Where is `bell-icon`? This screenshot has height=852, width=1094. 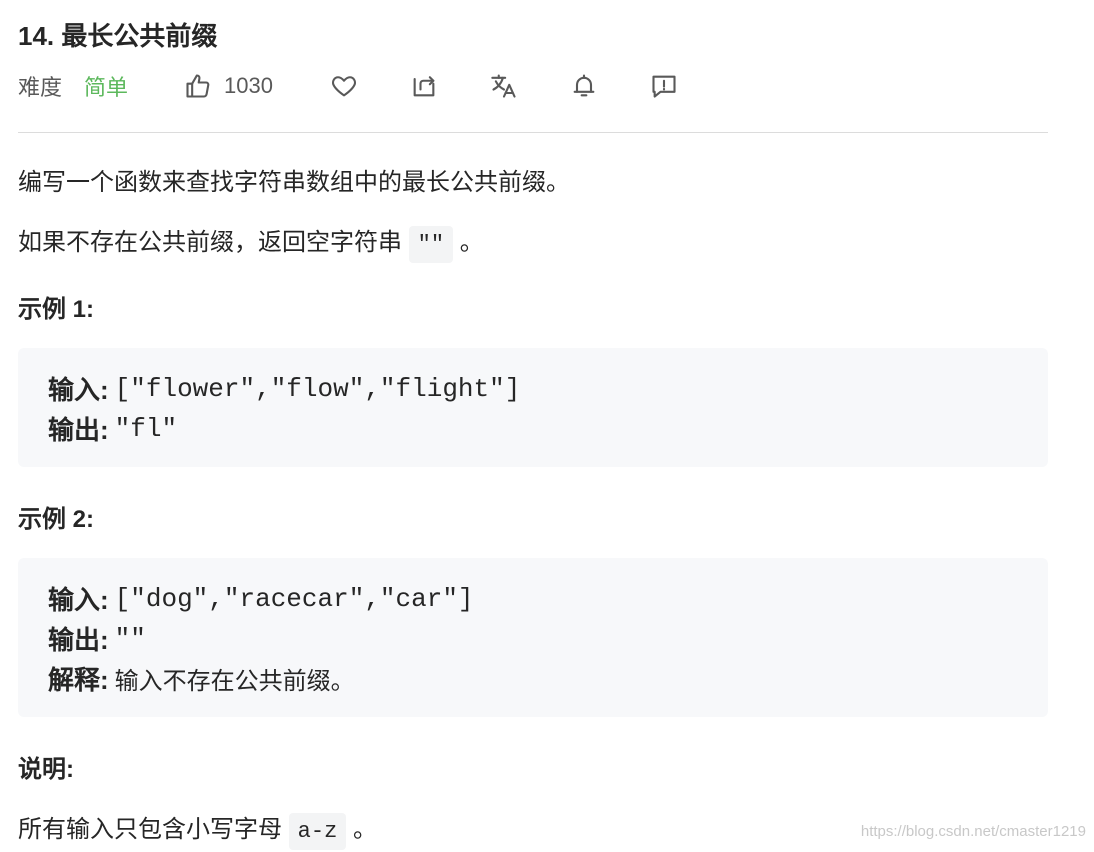
bell-icon is located at coordinates (584, 85).